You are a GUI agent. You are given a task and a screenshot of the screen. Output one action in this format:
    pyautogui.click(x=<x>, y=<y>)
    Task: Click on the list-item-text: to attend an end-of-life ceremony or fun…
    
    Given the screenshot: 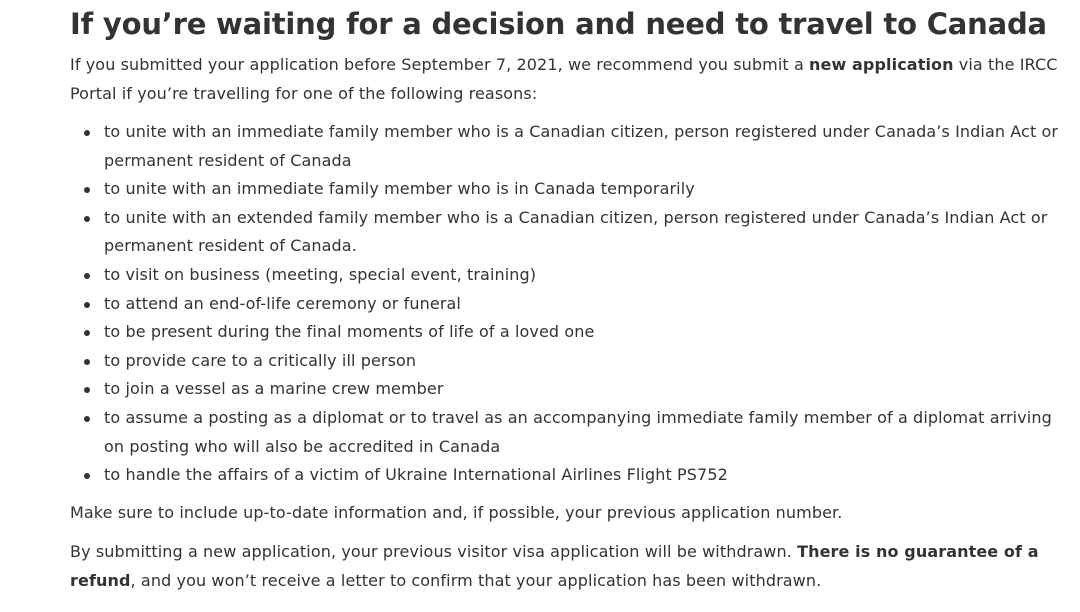 What is the action you would take?
    pyautogui.click(x=282, y=303)
    